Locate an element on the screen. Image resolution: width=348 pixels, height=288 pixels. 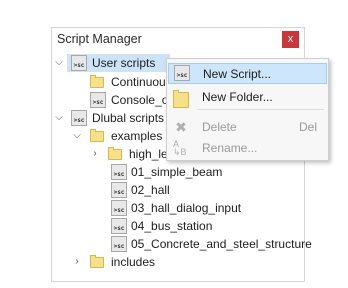
tree-label-high-level: high_le is located at coordinates (148, 154).